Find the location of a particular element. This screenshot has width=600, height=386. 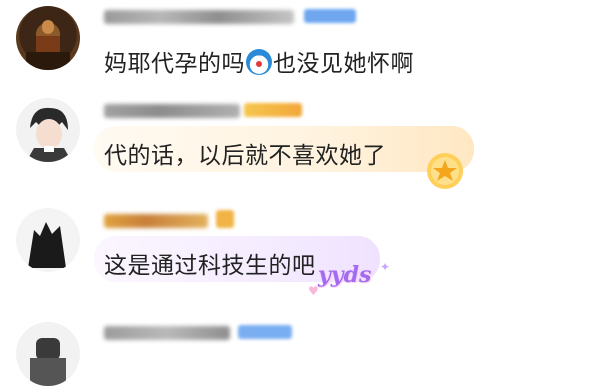

comment-text: 这是通过科技生的吧 is located at coordinates (210, 266).